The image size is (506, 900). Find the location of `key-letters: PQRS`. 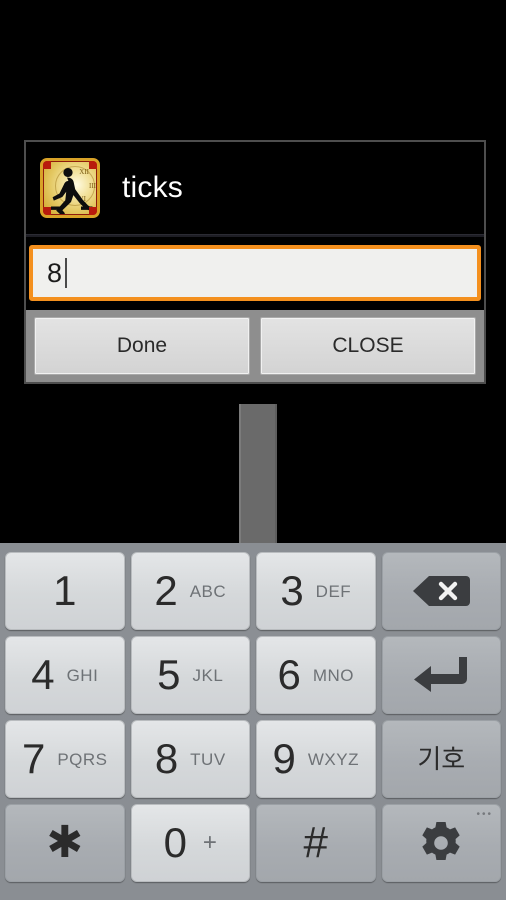

key-letters: PQRS is located at coordinates (82, 759).